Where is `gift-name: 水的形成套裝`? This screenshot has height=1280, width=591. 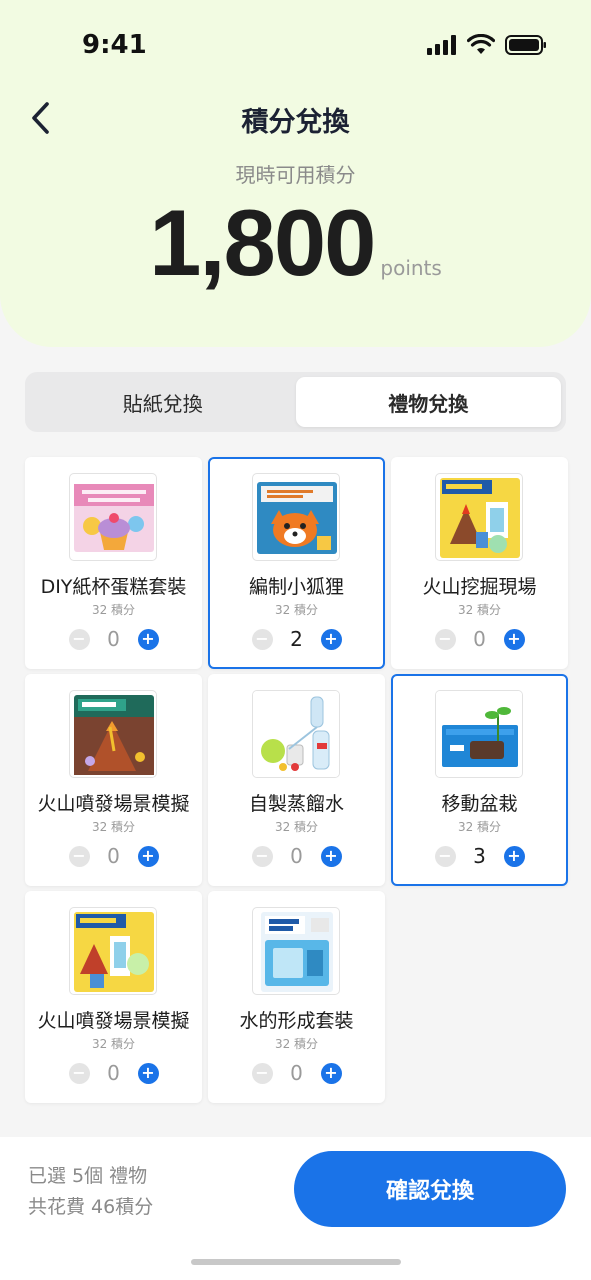 gift-name: 水的形成套裝 is located at coordinates (296, 1021).